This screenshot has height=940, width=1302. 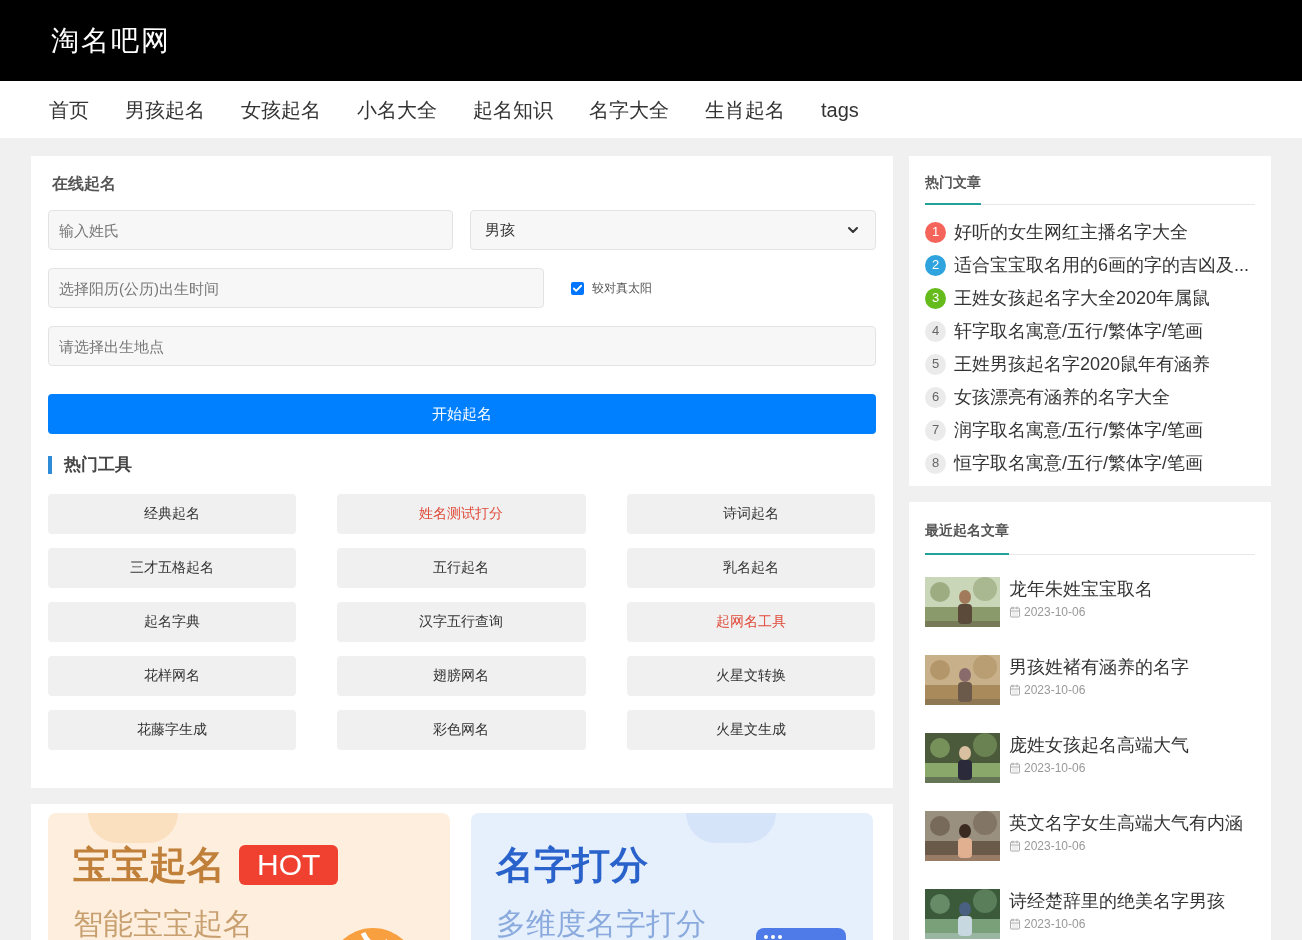 I want to click on rank-badge: 8, so click(x=935, y=463).